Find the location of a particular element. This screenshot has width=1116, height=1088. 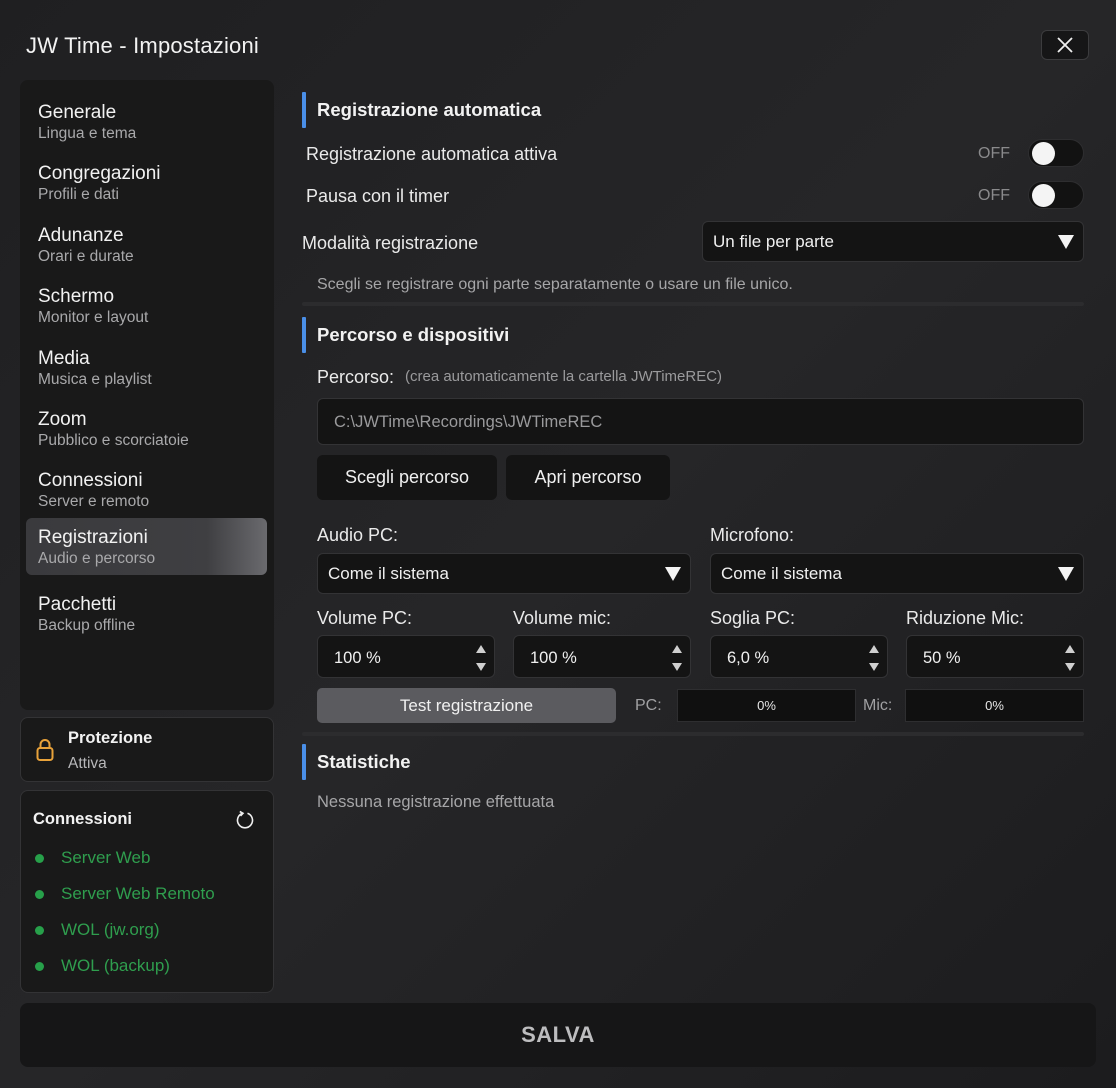

sidebar-item-subtitle: Profili e dati is located at coordinates (78, 194).